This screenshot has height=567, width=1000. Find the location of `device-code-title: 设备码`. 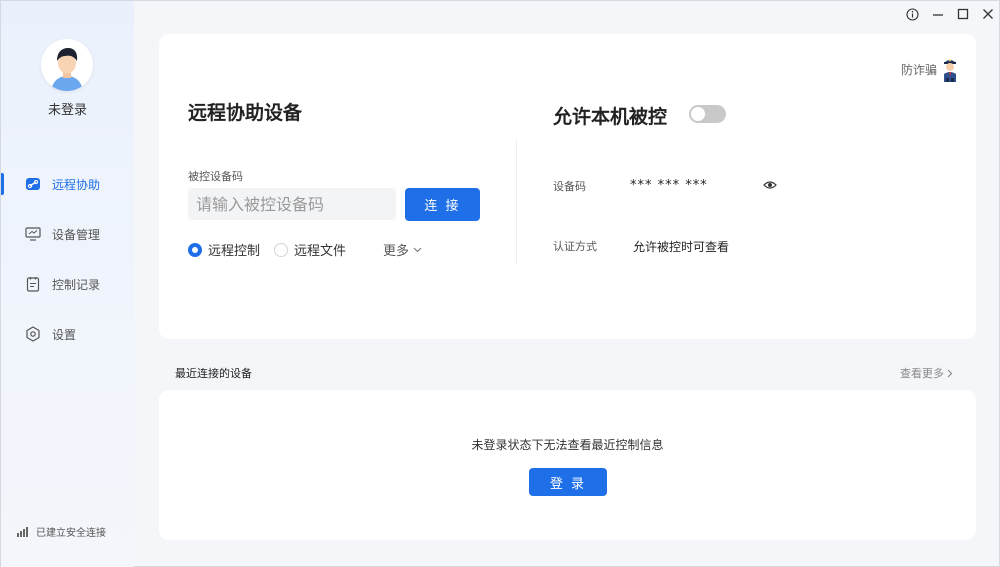

device-code-title: 设备码 is located at coordinates (569, 186).